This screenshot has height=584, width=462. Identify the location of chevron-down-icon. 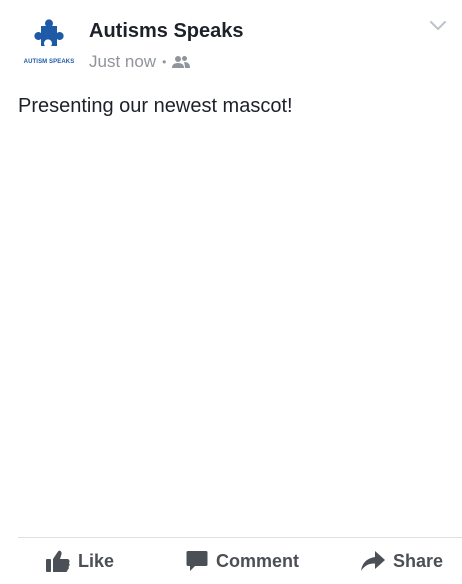
(438, 26).